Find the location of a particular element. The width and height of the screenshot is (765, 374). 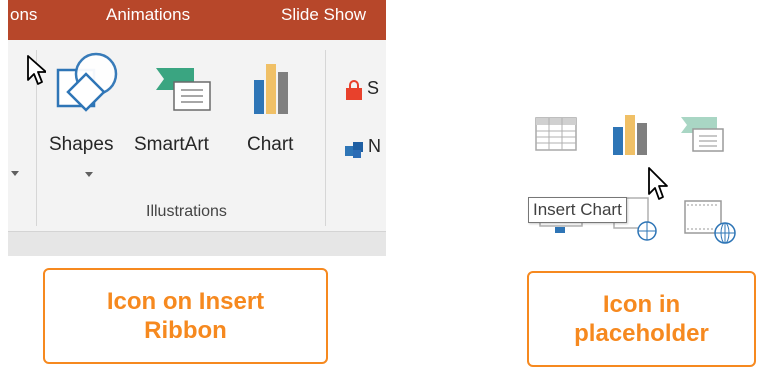

placeholder-icon-callout: Icon in placeholder is located at coordinates (641, 319).